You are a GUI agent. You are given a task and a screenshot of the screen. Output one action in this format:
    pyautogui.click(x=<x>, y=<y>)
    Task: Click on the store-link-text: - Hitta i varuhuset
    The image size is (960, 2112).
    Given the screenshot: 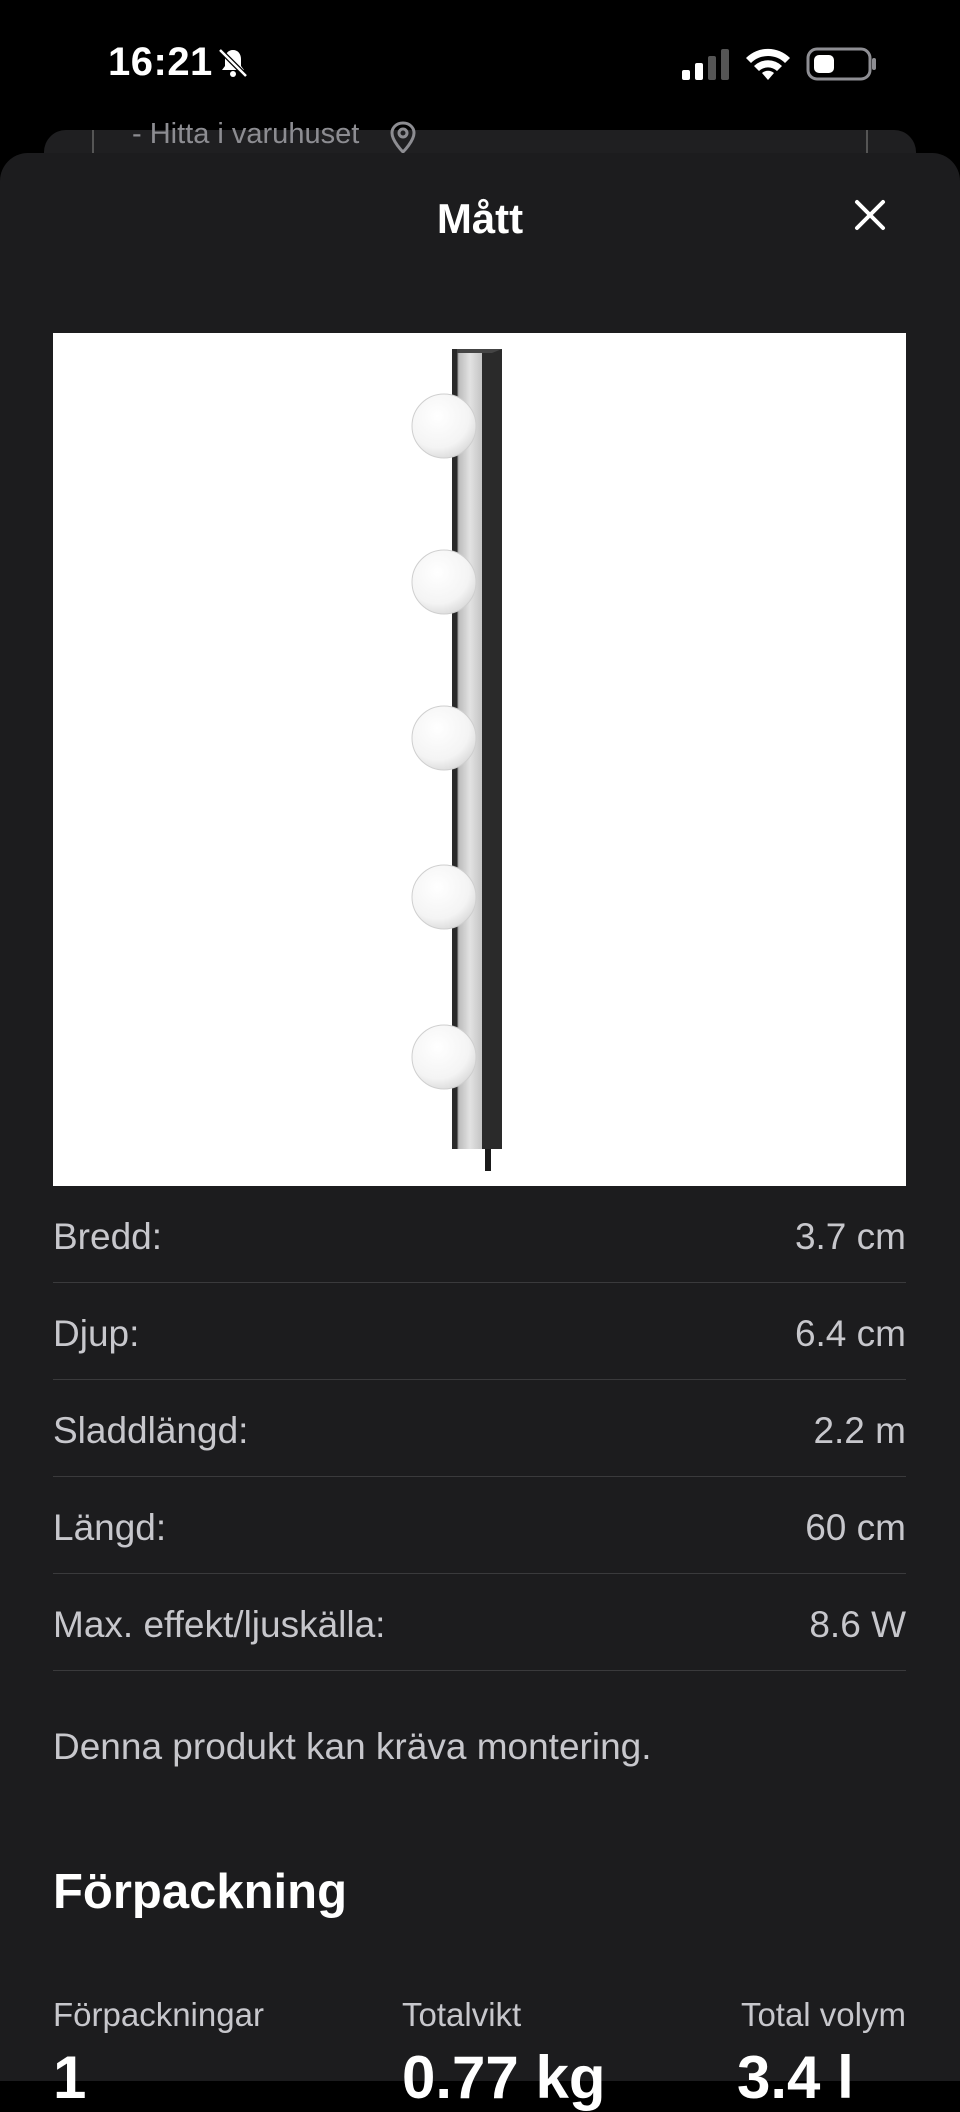 What is the action you would take?
    pyautogui.click(x=246, y=134)
    